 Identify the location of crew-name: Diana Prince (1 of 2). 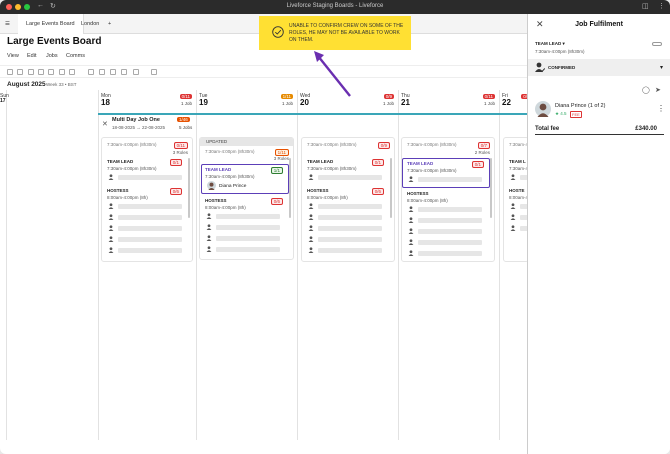
(580, 106).